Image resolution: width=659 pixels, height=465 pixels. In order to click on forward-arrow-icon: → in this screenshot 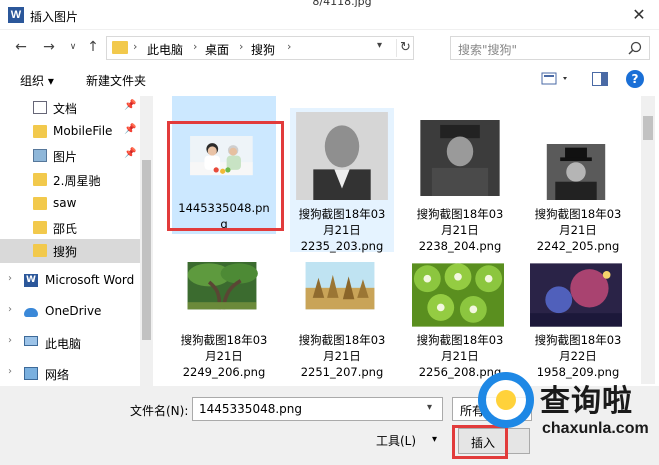, I will do `click(49, 47)`.